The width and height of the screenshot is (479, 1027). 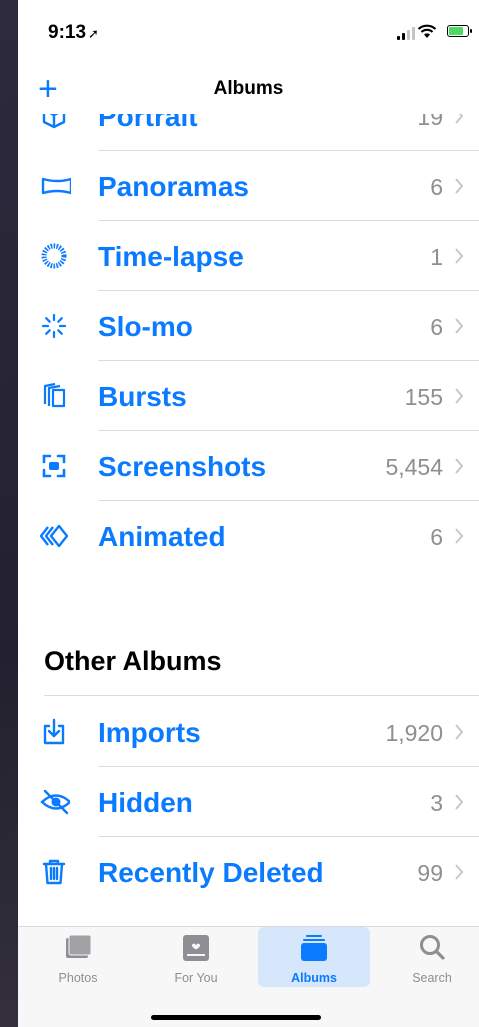 What do you see at coordinates (314, 948) in the screenshot?
I see `albums-icon` at bounding box center [314, 948].